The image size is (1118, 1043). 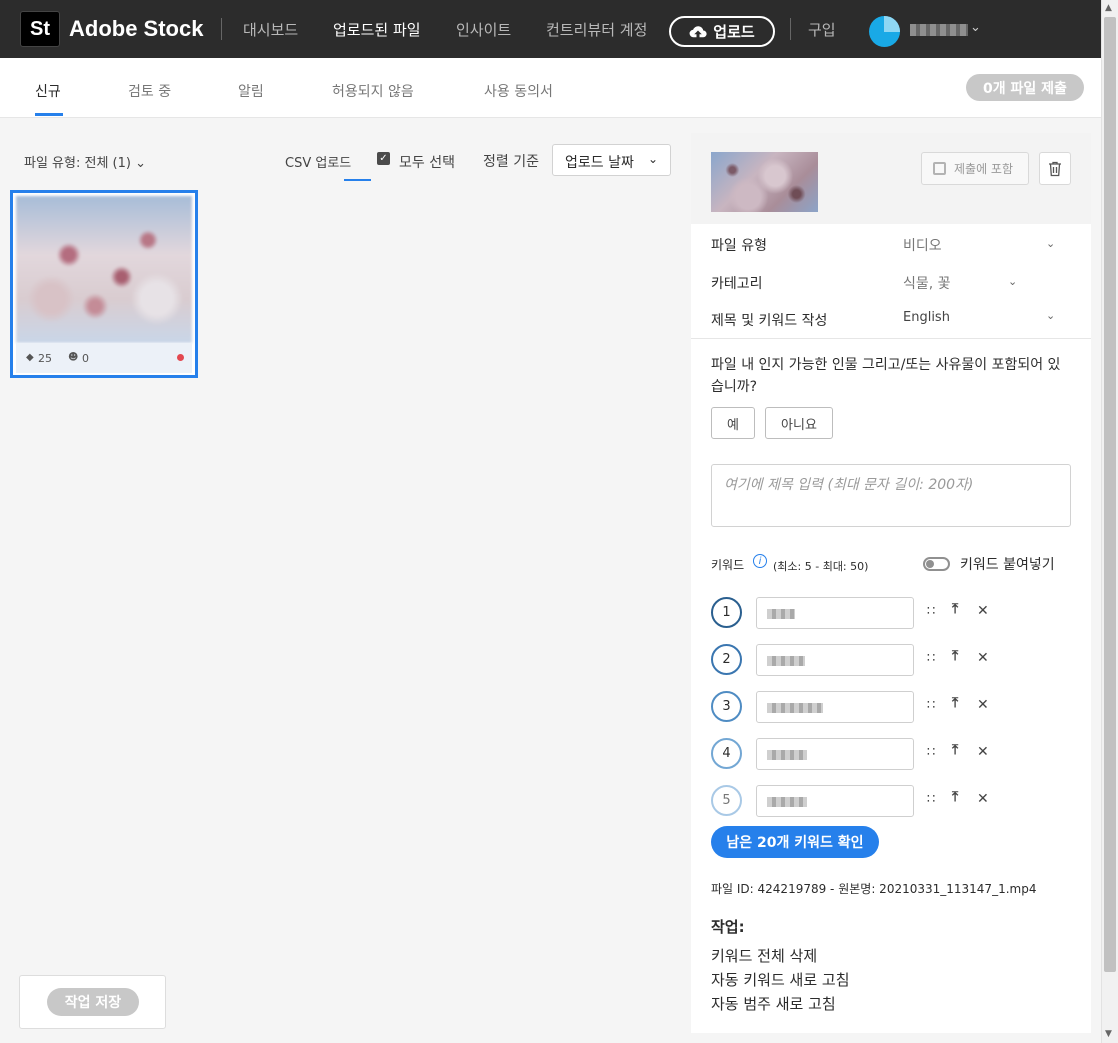 I want to click on sort-select: 업로드 날짜 ⌄, so click(x=611, y=160).